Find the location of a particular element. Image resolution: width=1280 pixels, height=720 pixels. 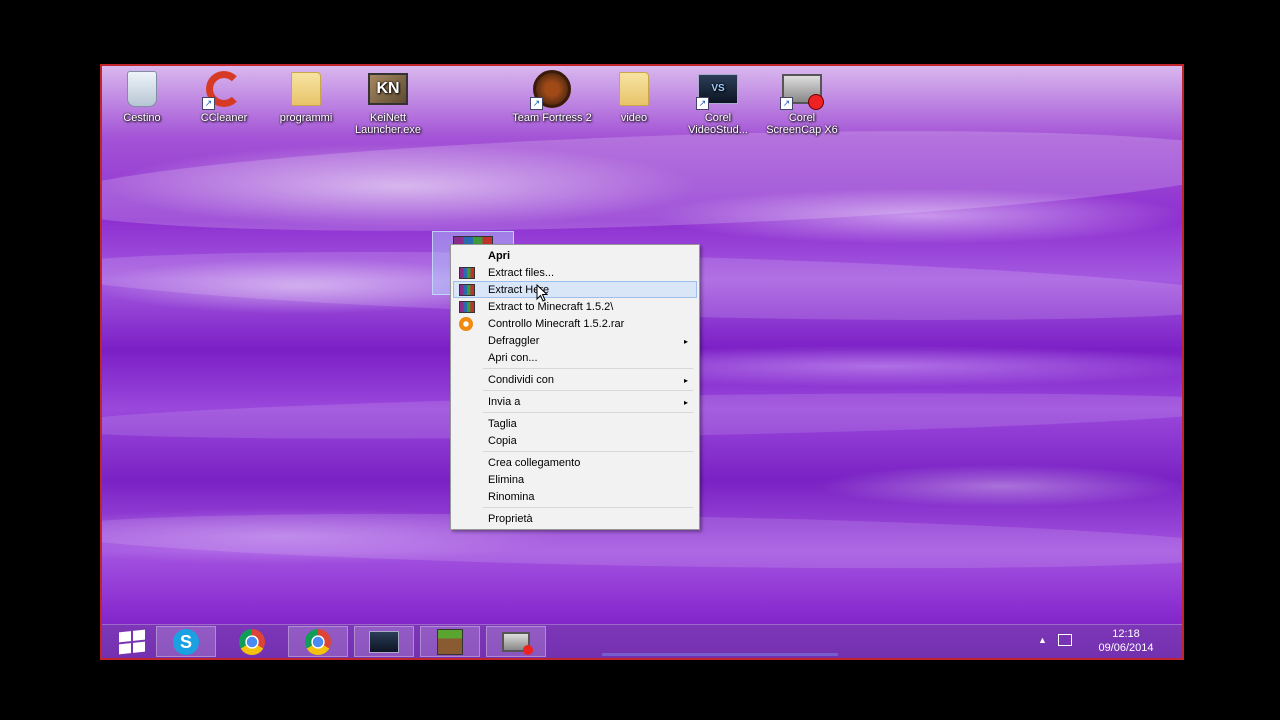

desktop-icon-team-fortress: ↗ Team Fortress 2 is located at coordinates (552, 97).